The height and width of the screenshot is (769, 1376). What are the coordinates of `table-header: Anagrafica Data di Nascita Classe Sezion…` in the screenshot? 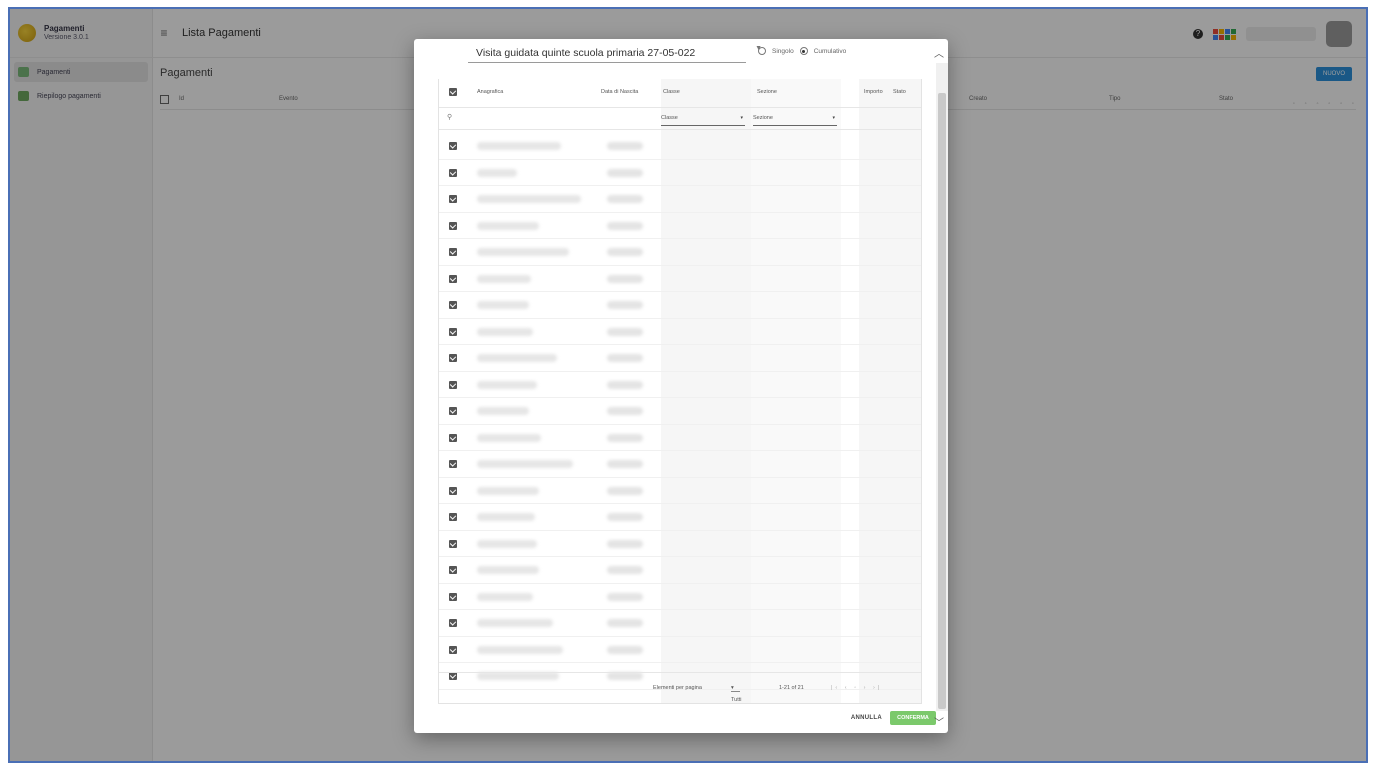 It's located at (680, 93).